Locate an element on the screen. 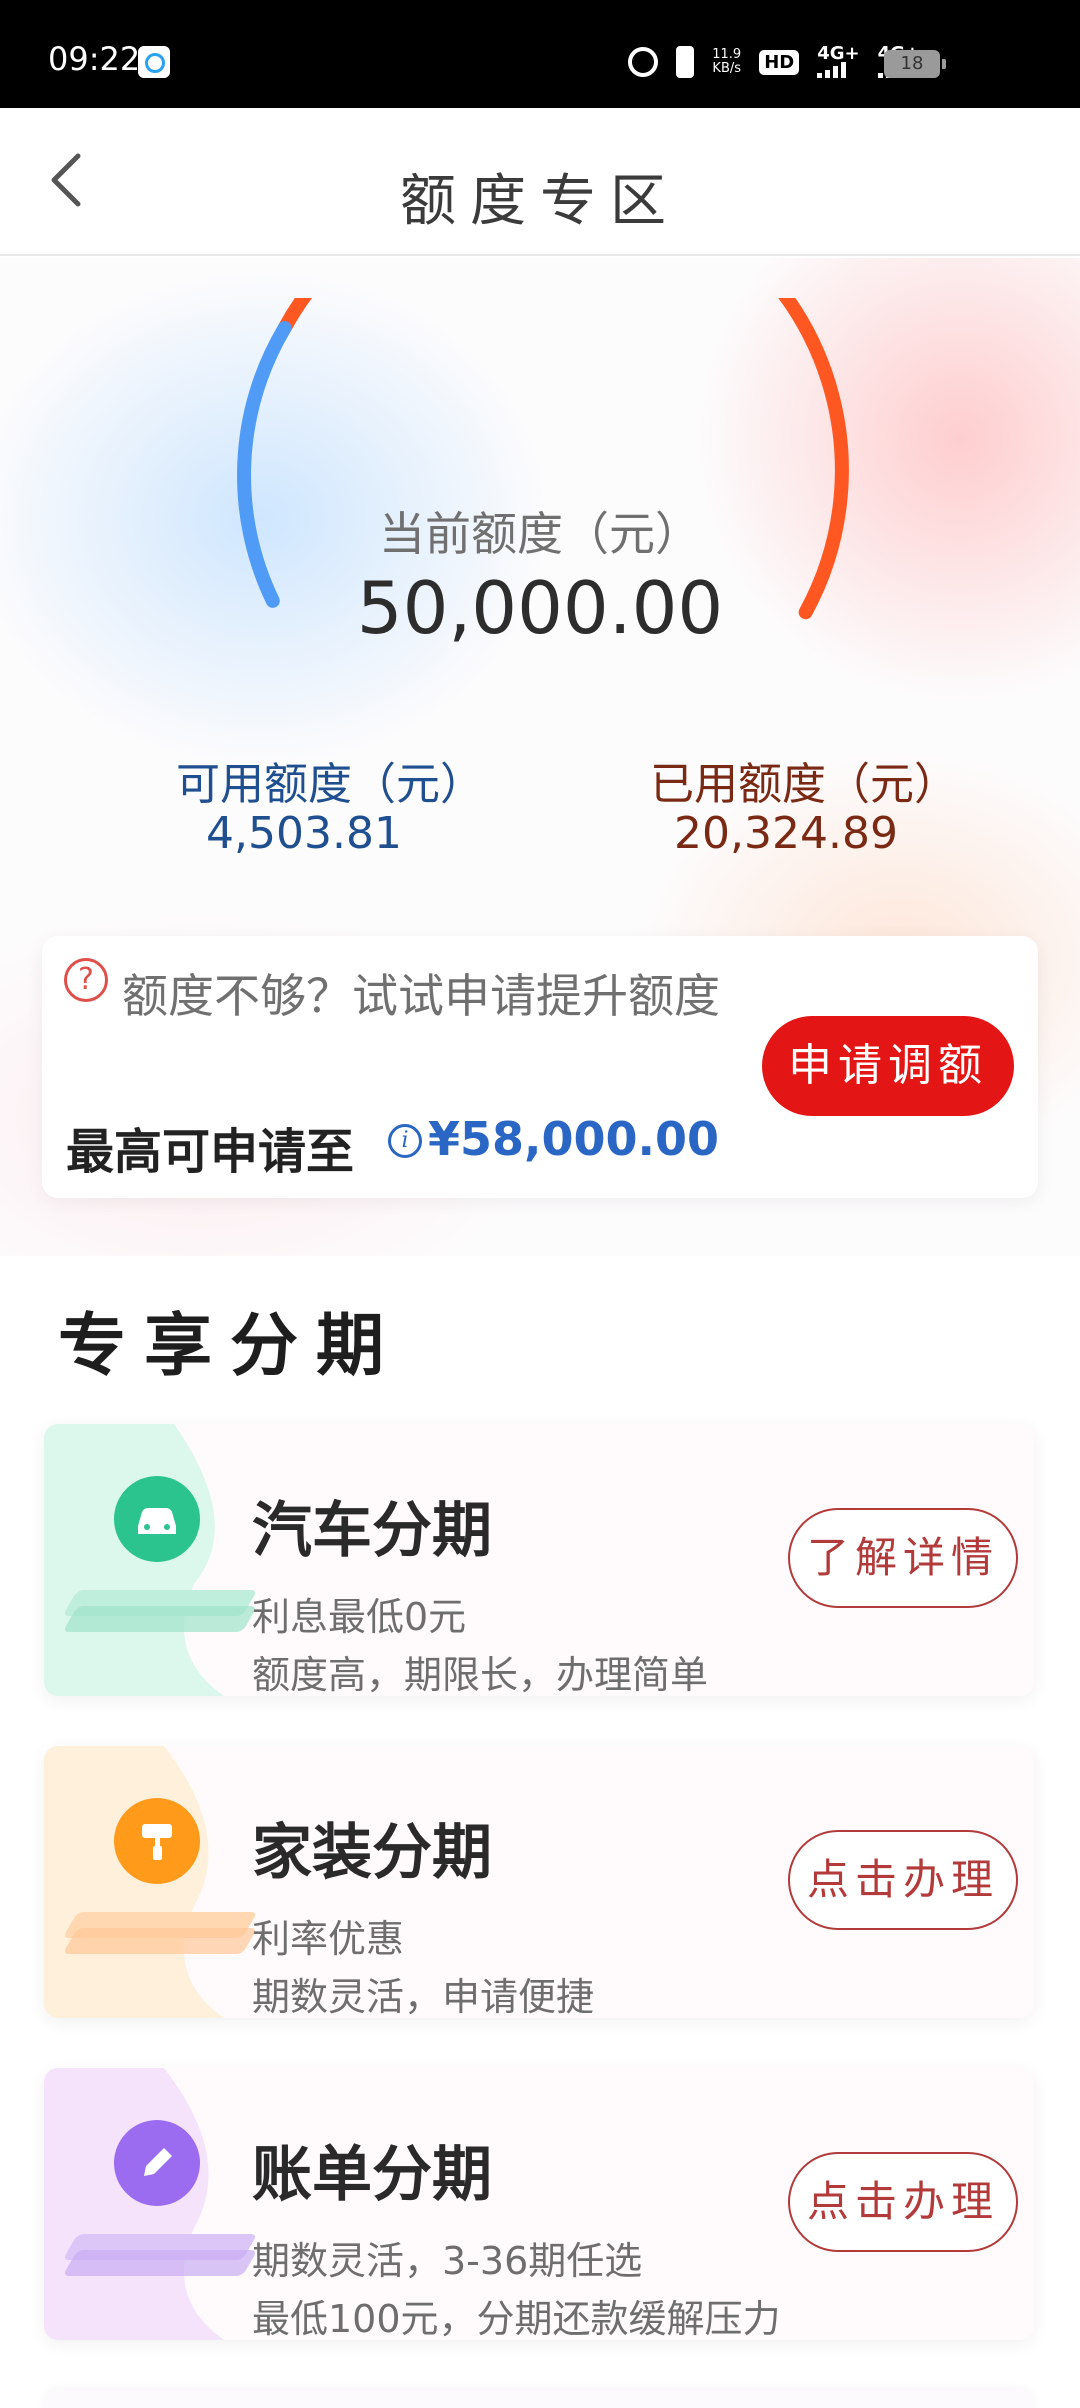  product-desc: 额度高，期限长，办理简单 is located at coordinates (480, 1674).